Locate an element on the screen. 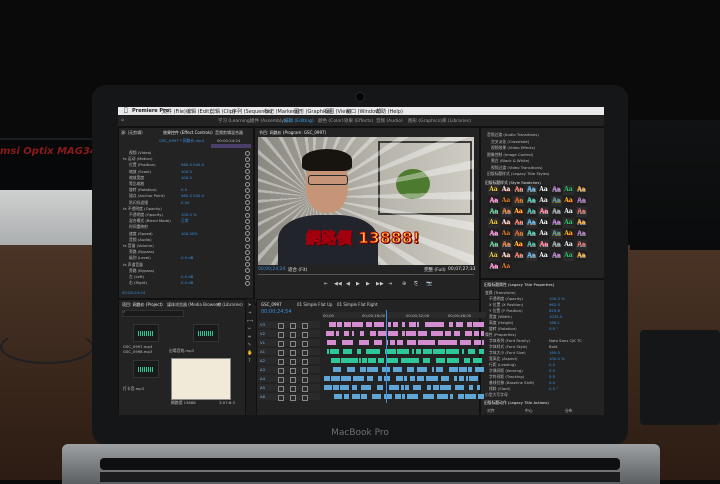 The image size is (720, 484). title-property-value: 0.0 is located at coordinates (552, 376).